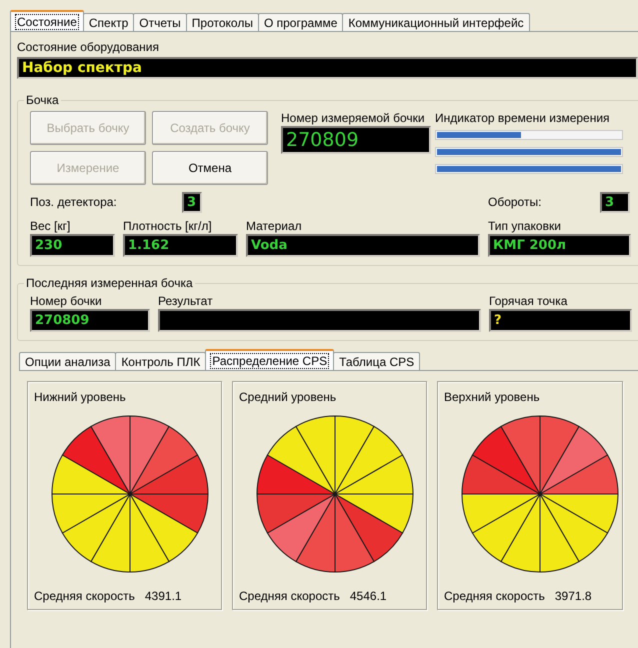 This screenshot has height=648, width=638. I want to click on action-button: Отмена, so click(210, 168).